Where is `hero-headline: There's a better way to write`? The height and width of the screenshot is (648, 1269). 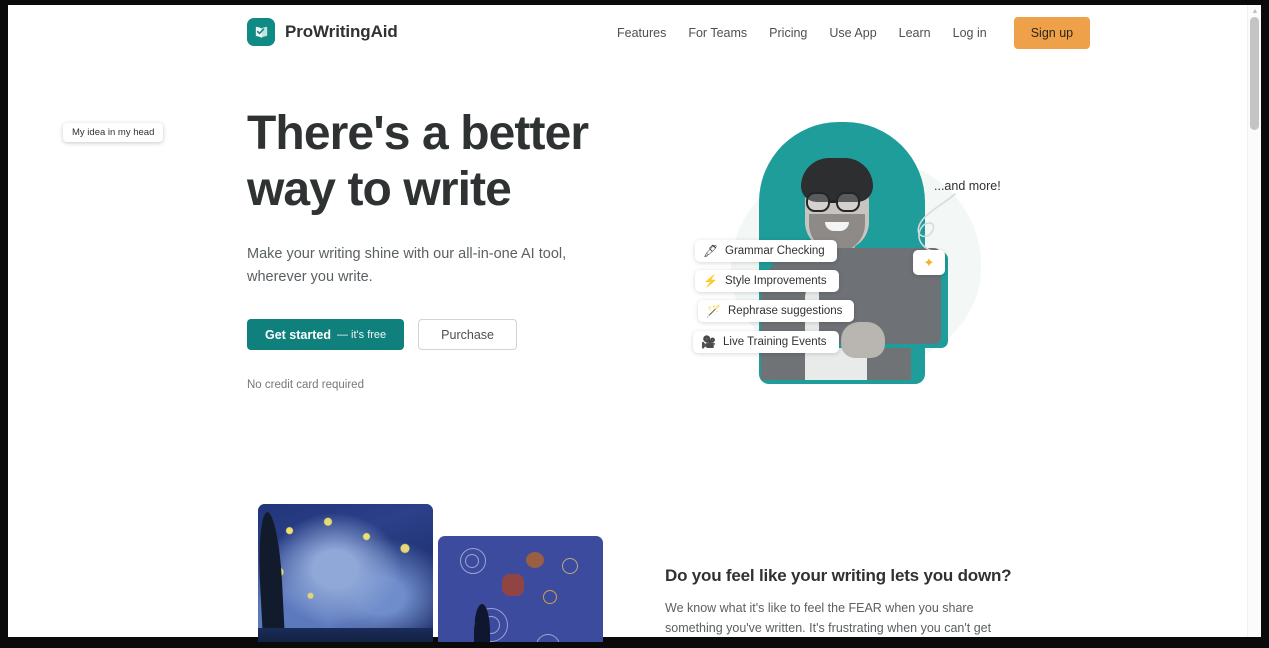 hero-headline: There's a better way to write is located at coordinates (418, 161).